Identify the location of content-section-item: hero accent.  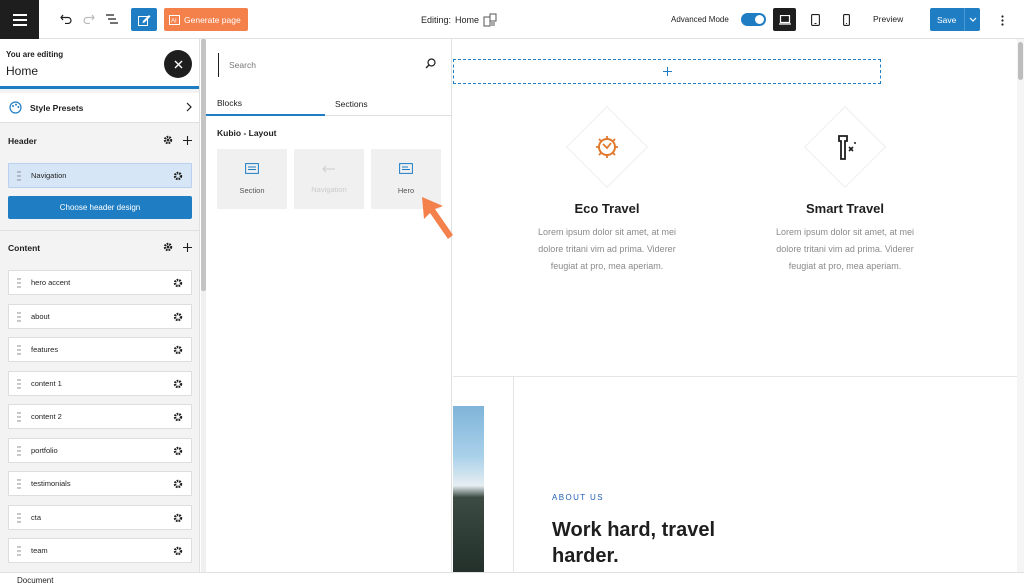
(100, 282).